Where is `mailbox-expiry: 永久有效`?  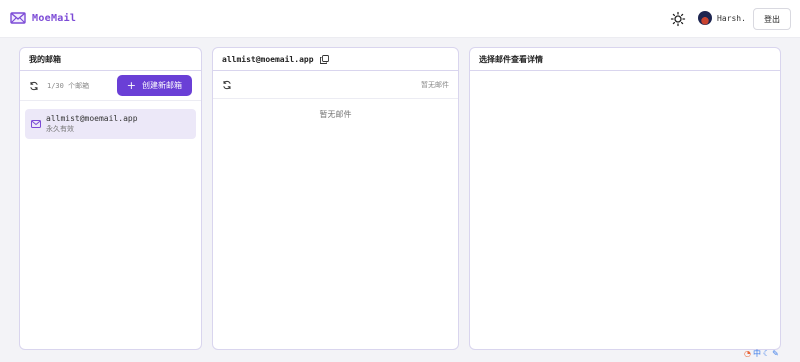
mailbox-expiry: 永久有效 is located at coordinates (60, 129).